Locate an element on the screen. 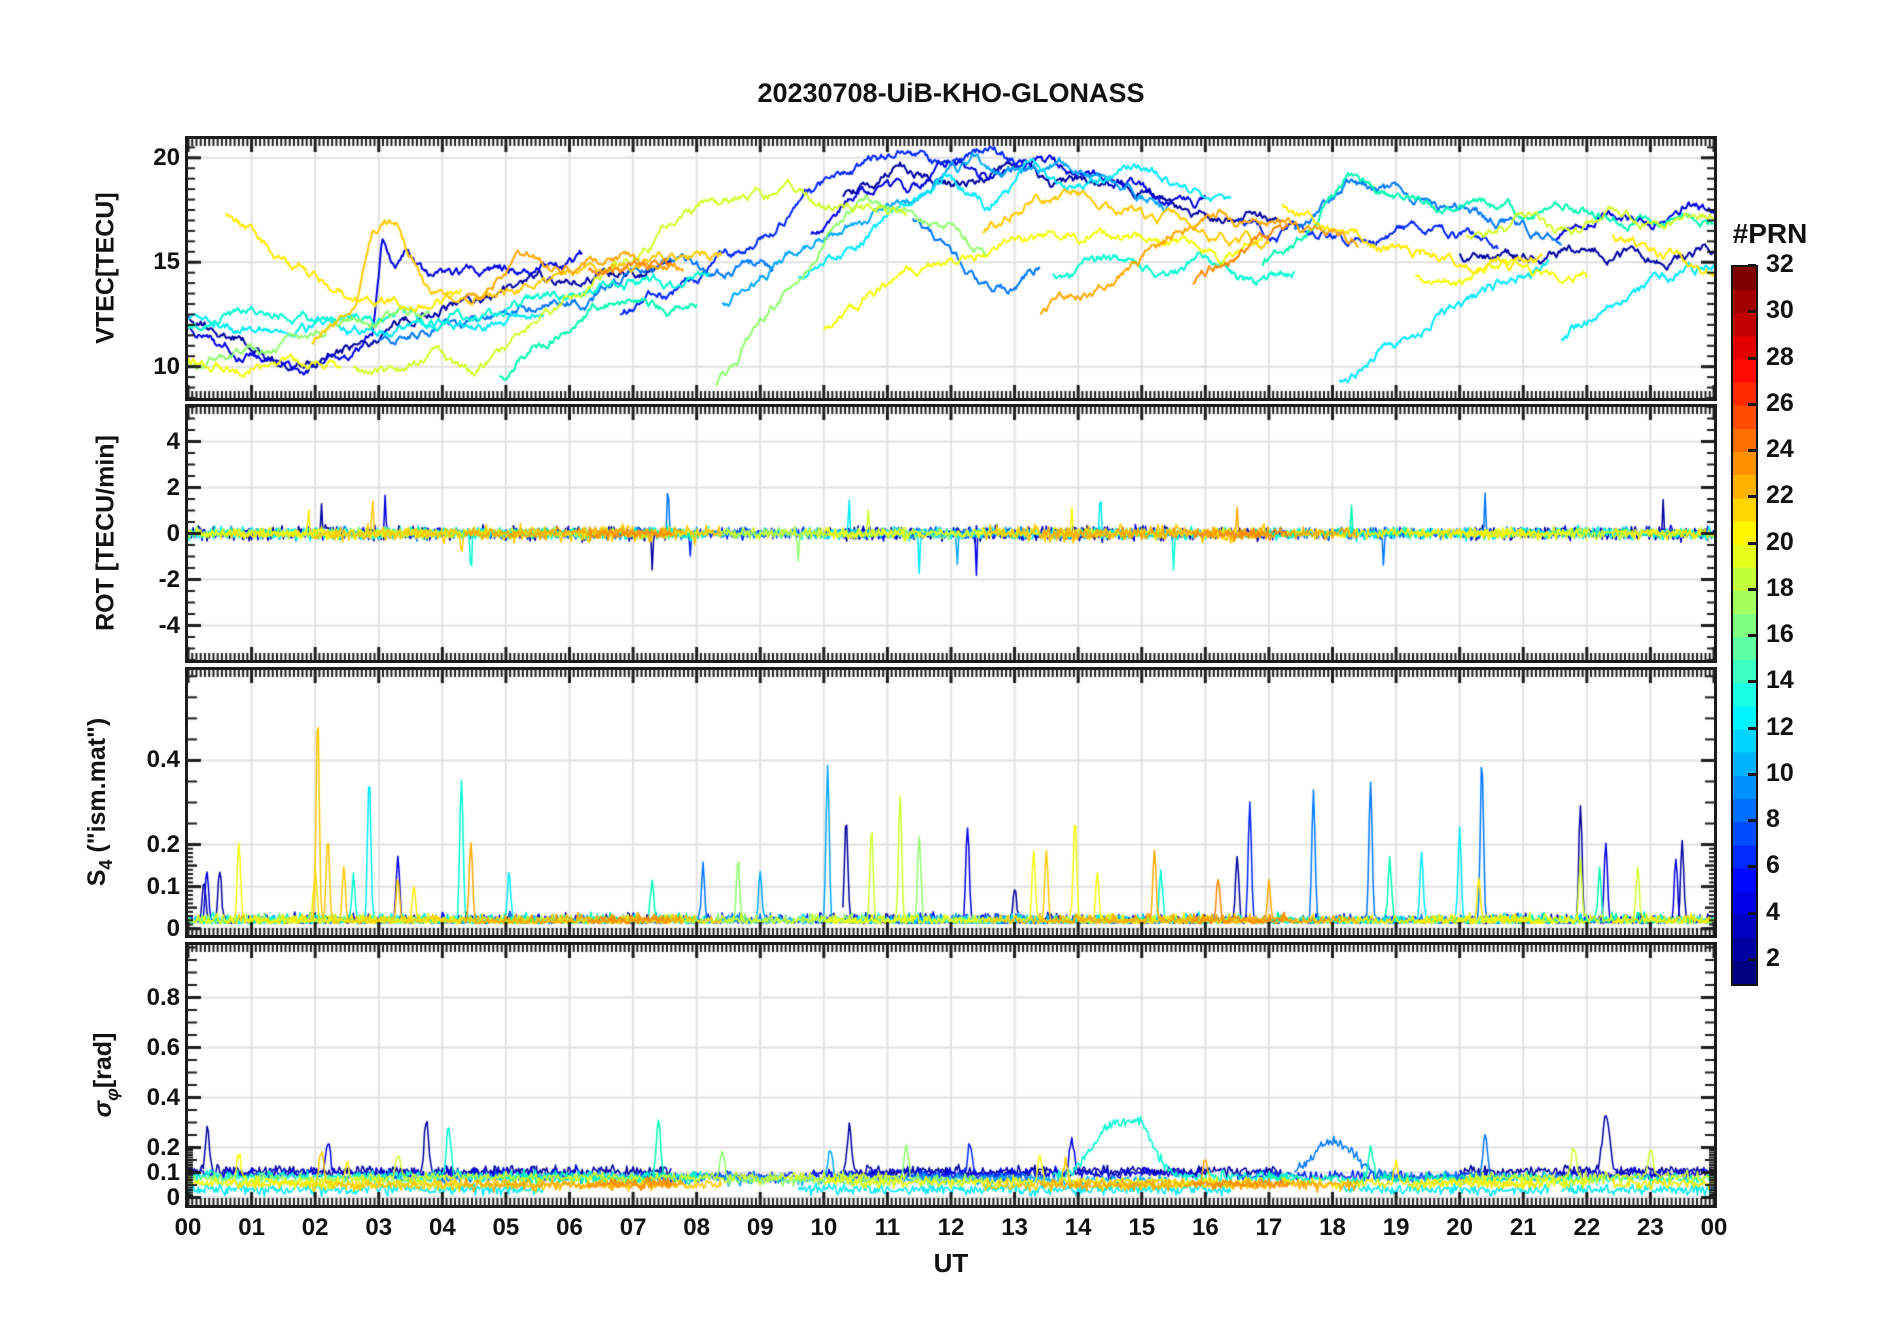  colorbar-tick-label: 32 is located at coordinates (1780, 264).